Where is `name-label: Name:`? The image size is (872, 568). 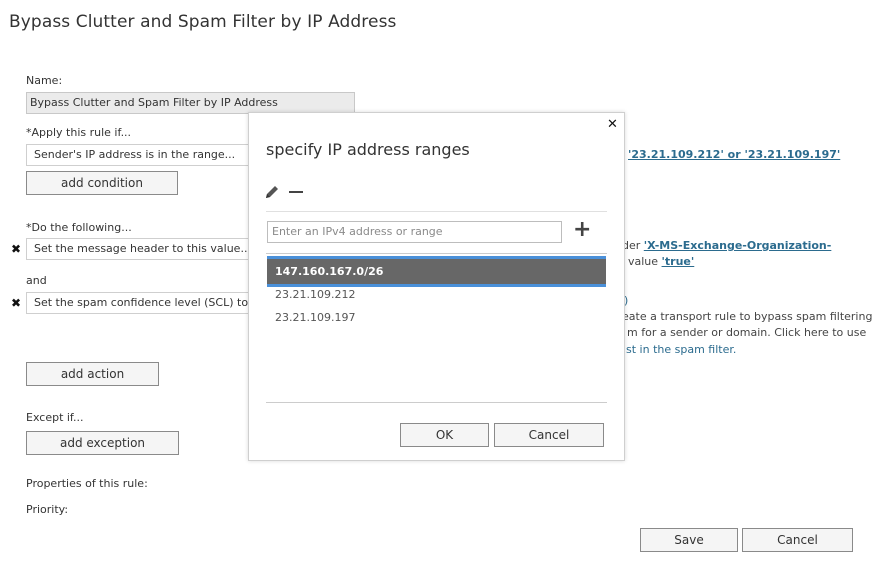 name-label: Name: is located at coordinates (44, 80).